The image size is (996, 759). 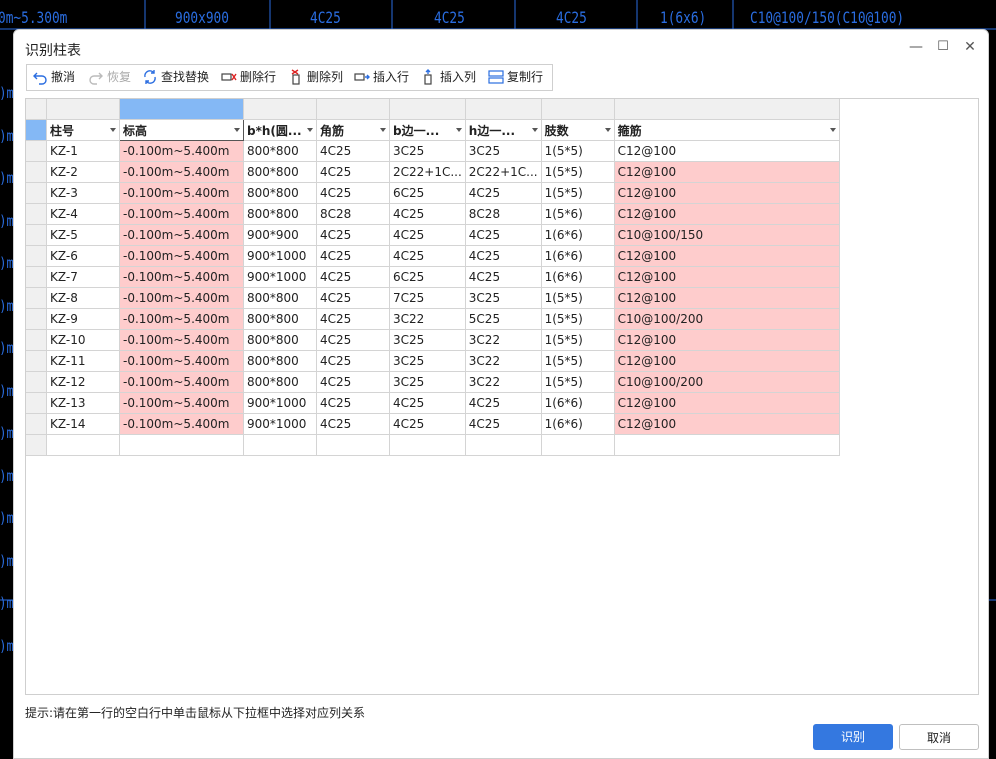 I want to click on corner-cell, so click(x=36, y=109).